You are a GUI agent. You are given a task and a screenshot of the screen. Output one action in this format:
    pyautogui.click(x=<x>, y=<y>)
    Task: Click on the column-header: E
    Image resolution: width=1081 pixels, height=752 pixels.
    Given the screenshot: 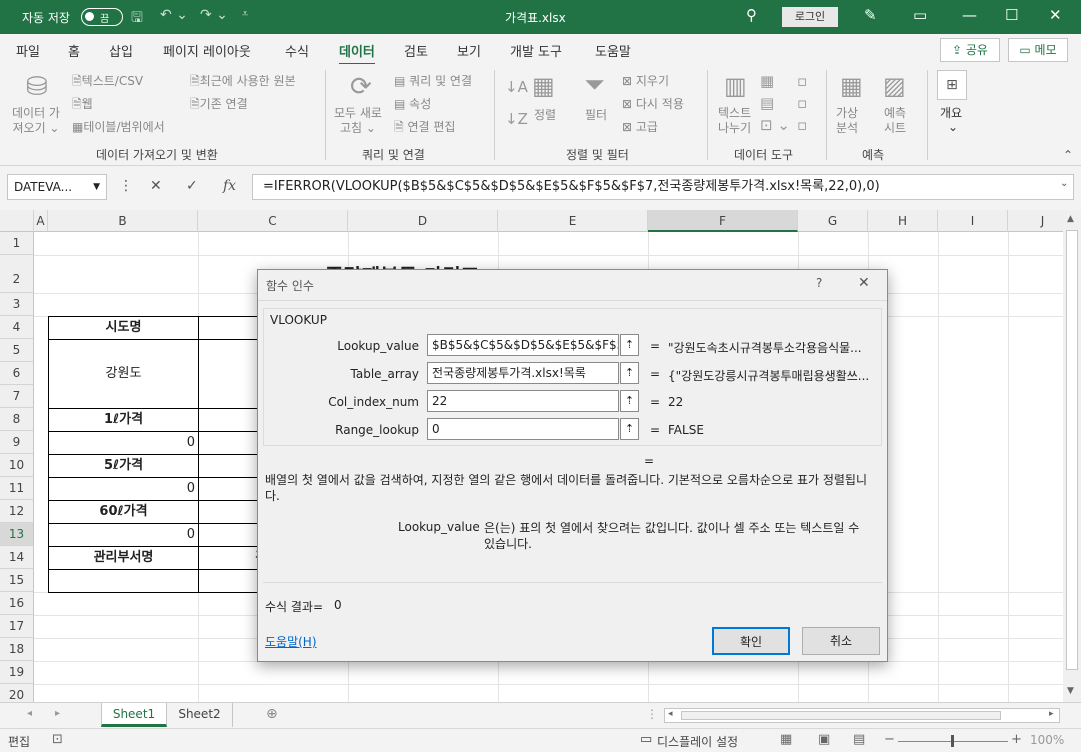 What is the action you would take?
    pyautogui.click(x=573, y=221)
    